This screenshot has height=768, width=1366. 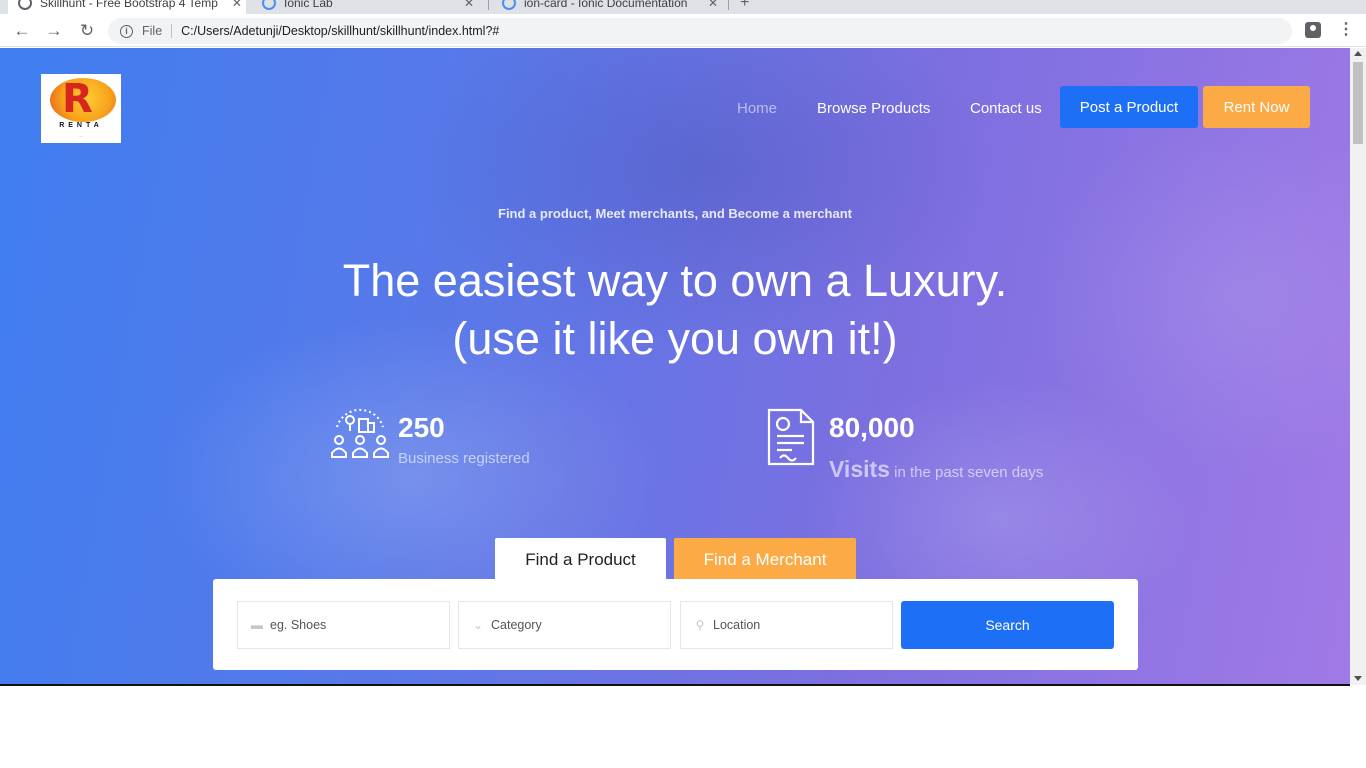 I want to click on page-scrollbar, so click(x=1358, y=366).